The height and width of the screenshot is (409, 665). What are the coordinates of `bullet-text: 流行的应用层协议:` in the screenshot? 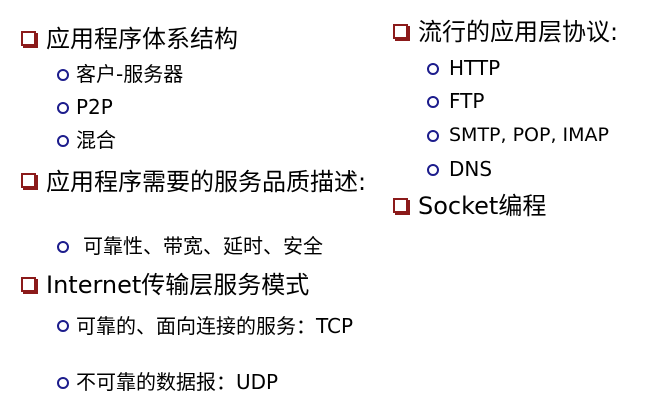 It's located at (518, 32).